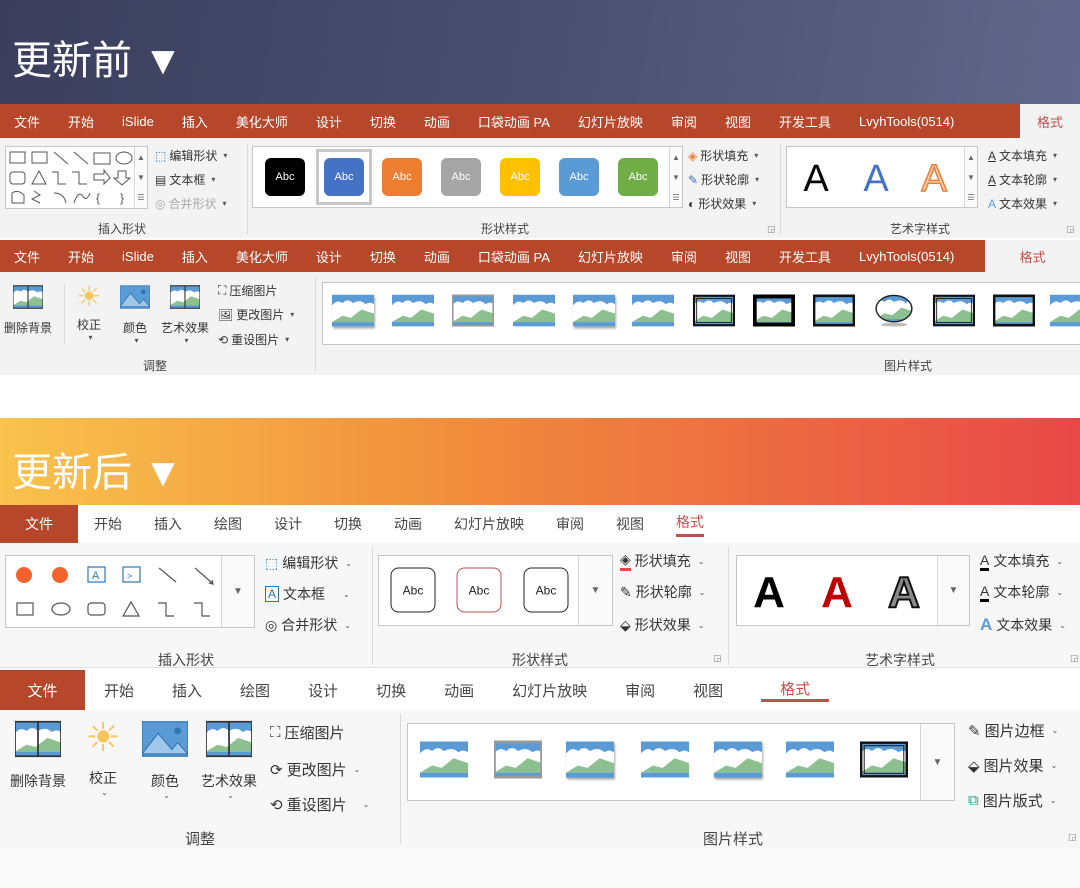 The height and width of the screenshot is (888, 1080). Describe the element at coordinates (253, 339) in the screenshot. I see `reset-picture-button: ⟲ 重设图片 ▾` at that location.